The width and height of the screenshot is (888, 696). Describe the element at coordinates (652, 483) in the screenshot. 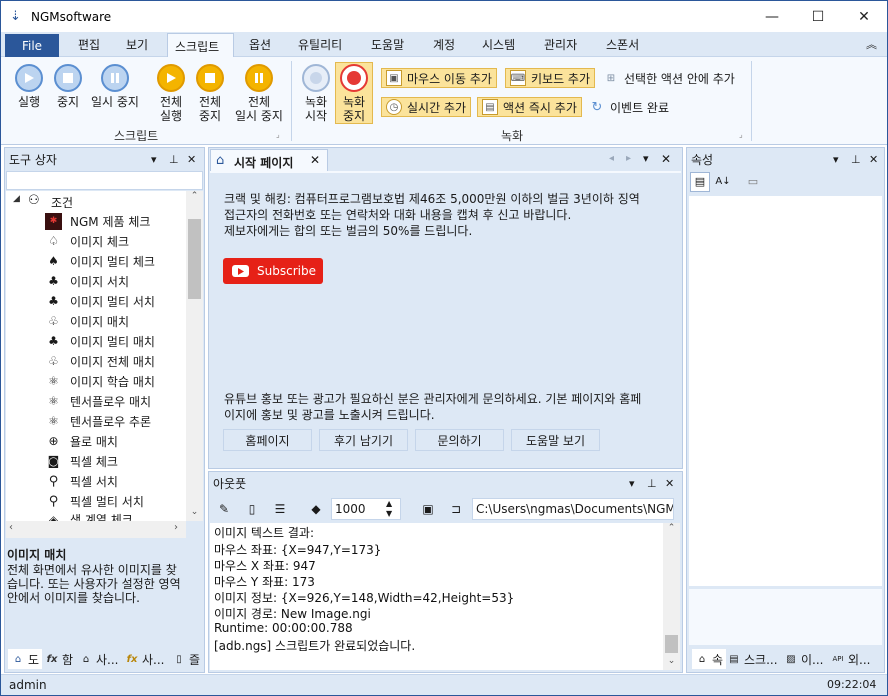

I see `output-pin-icon: ⊥` at that location.